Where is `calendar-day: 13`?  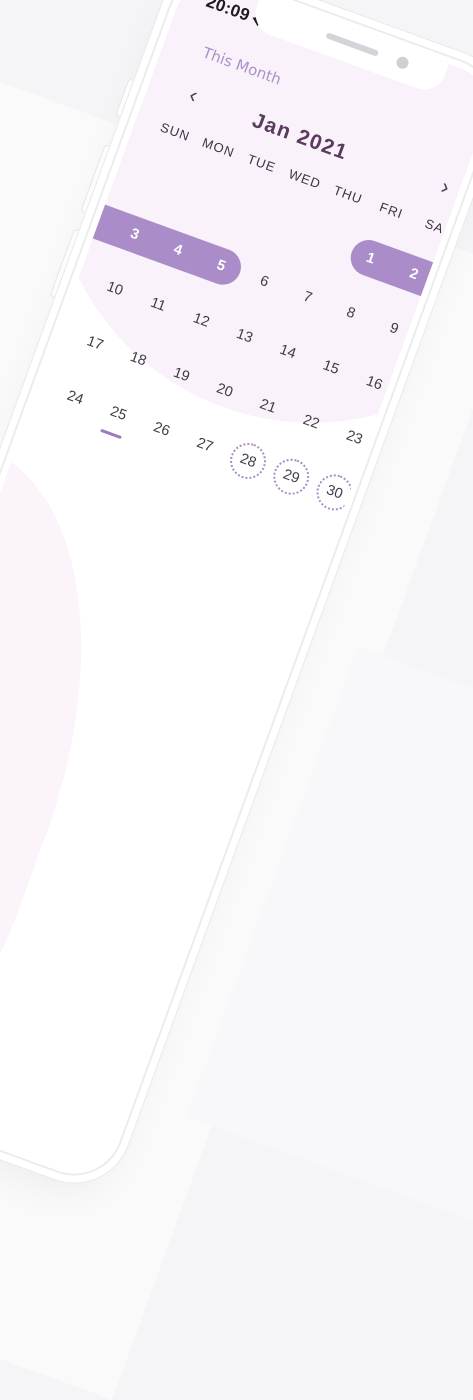 calendar-day: 13 is located at coordinates (244, 336).